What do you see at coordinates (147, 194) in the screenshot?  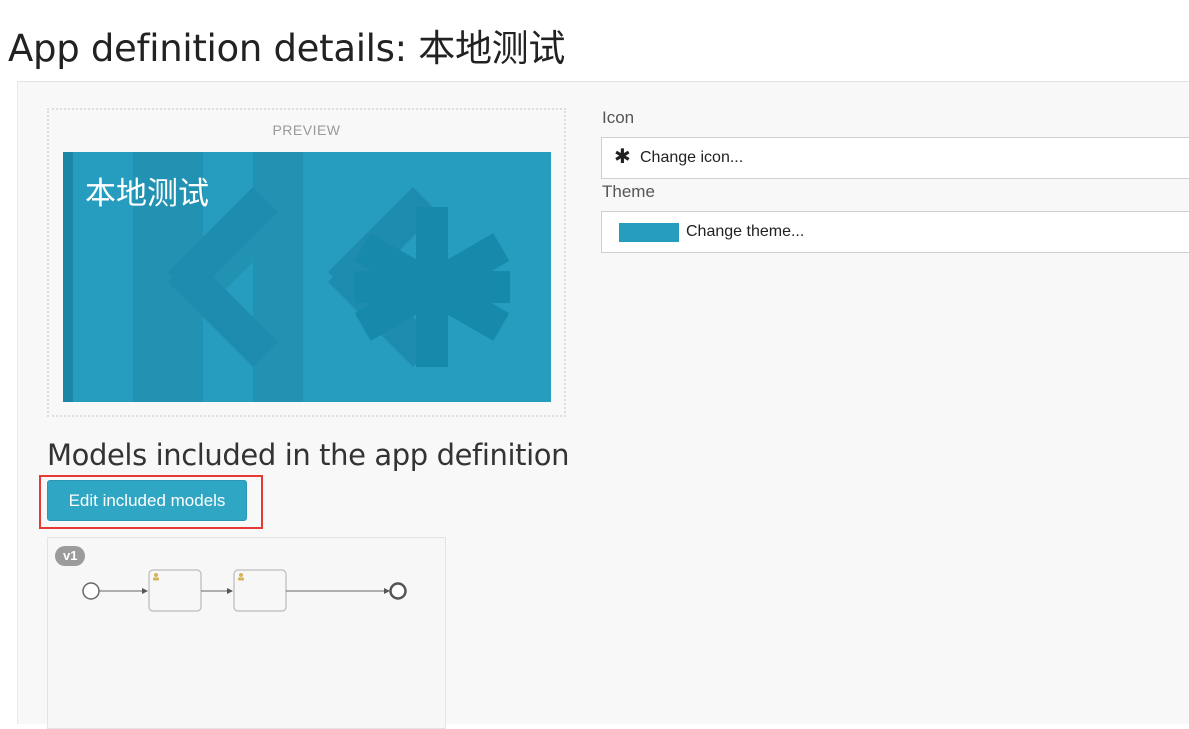 I see `app-tile-title: 本地测试` at bounding box center [147, 194].